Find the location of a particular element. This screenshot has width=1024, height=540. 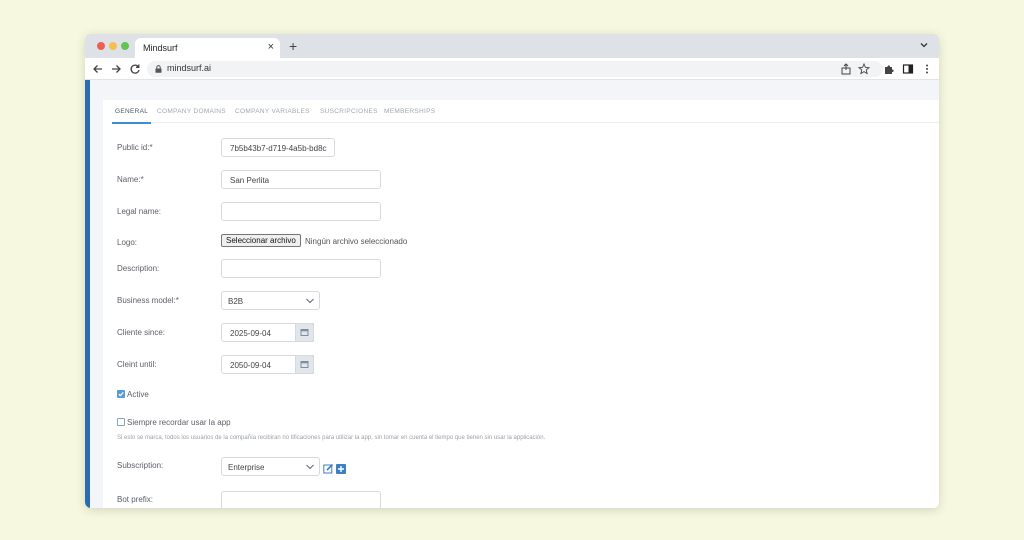

public-id-field: 7b5b43b7-d719-4a5b-bd8c is located at coordinates (278, 147).